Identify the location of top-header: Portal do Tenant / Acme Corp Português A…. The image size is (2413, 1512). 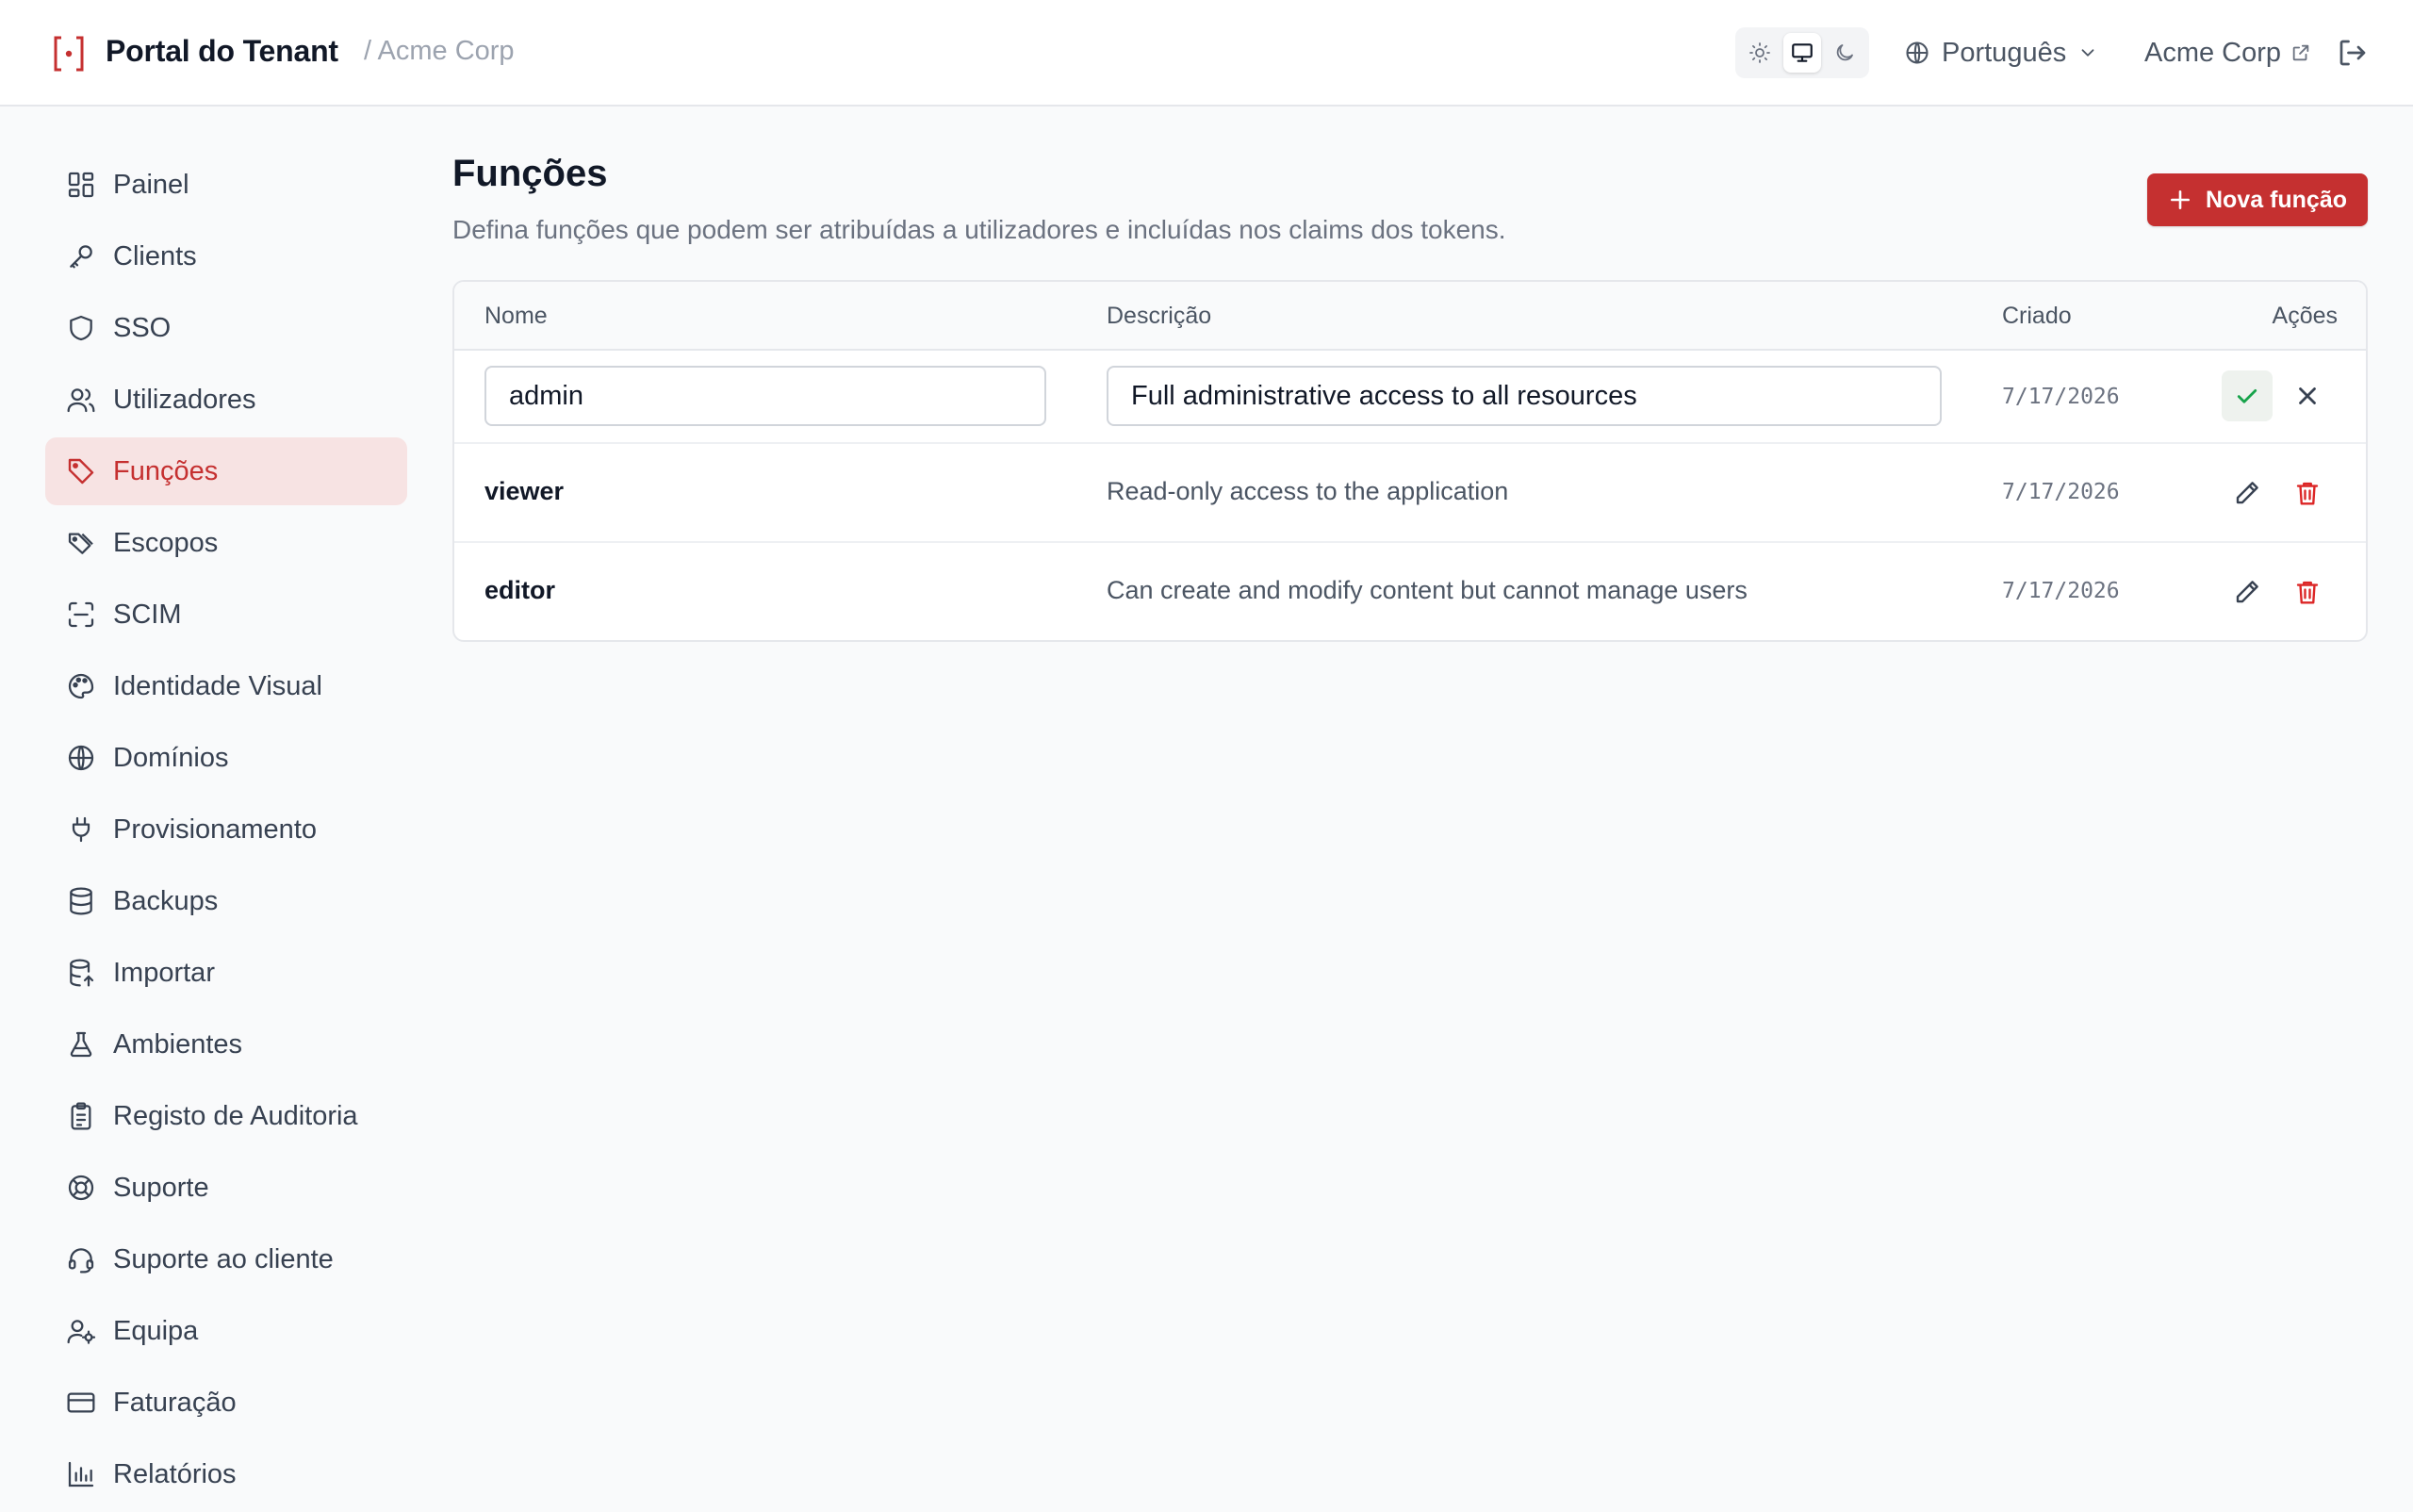
(1206, 53).